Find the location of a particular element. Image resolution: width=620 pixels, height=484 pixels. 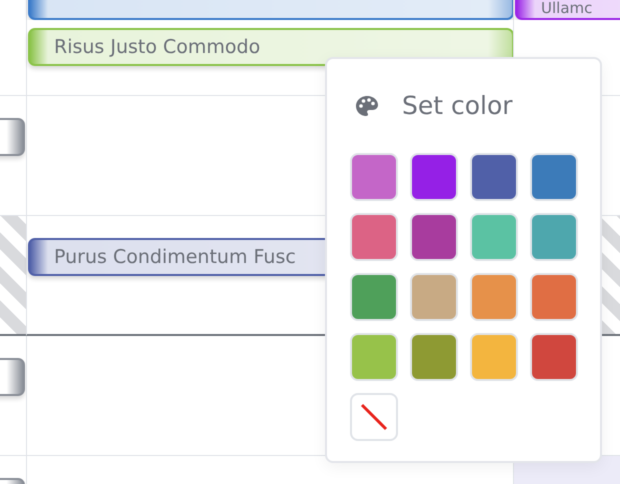

event-bar: Ullamc is located at coordinates (567, 10).